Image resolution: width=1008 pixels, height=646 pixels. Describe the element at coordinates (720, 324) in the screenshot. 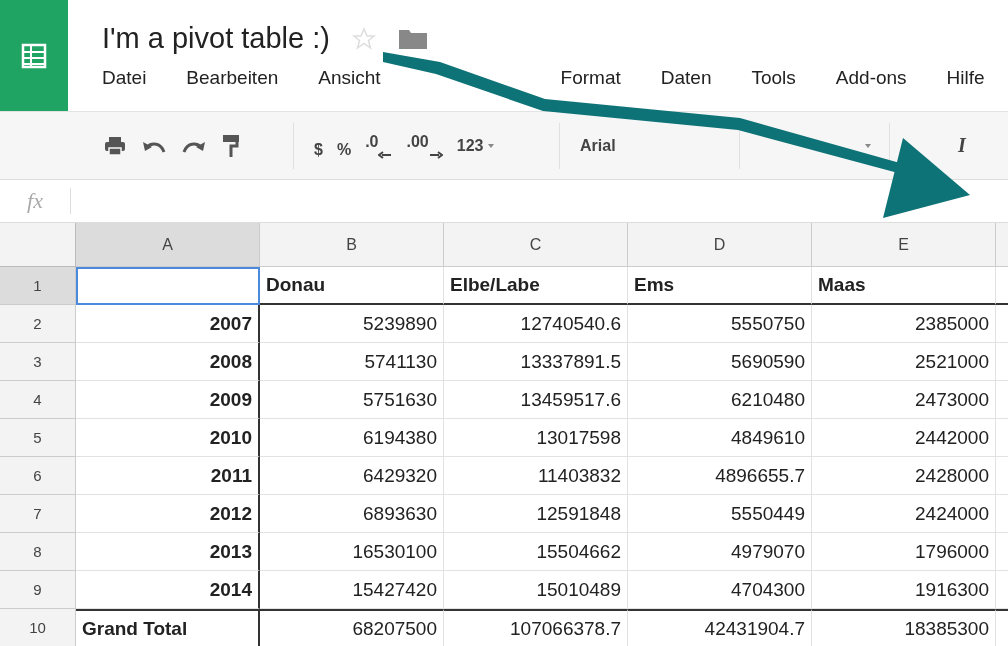

I see `table-cell: 5550750` at that location.